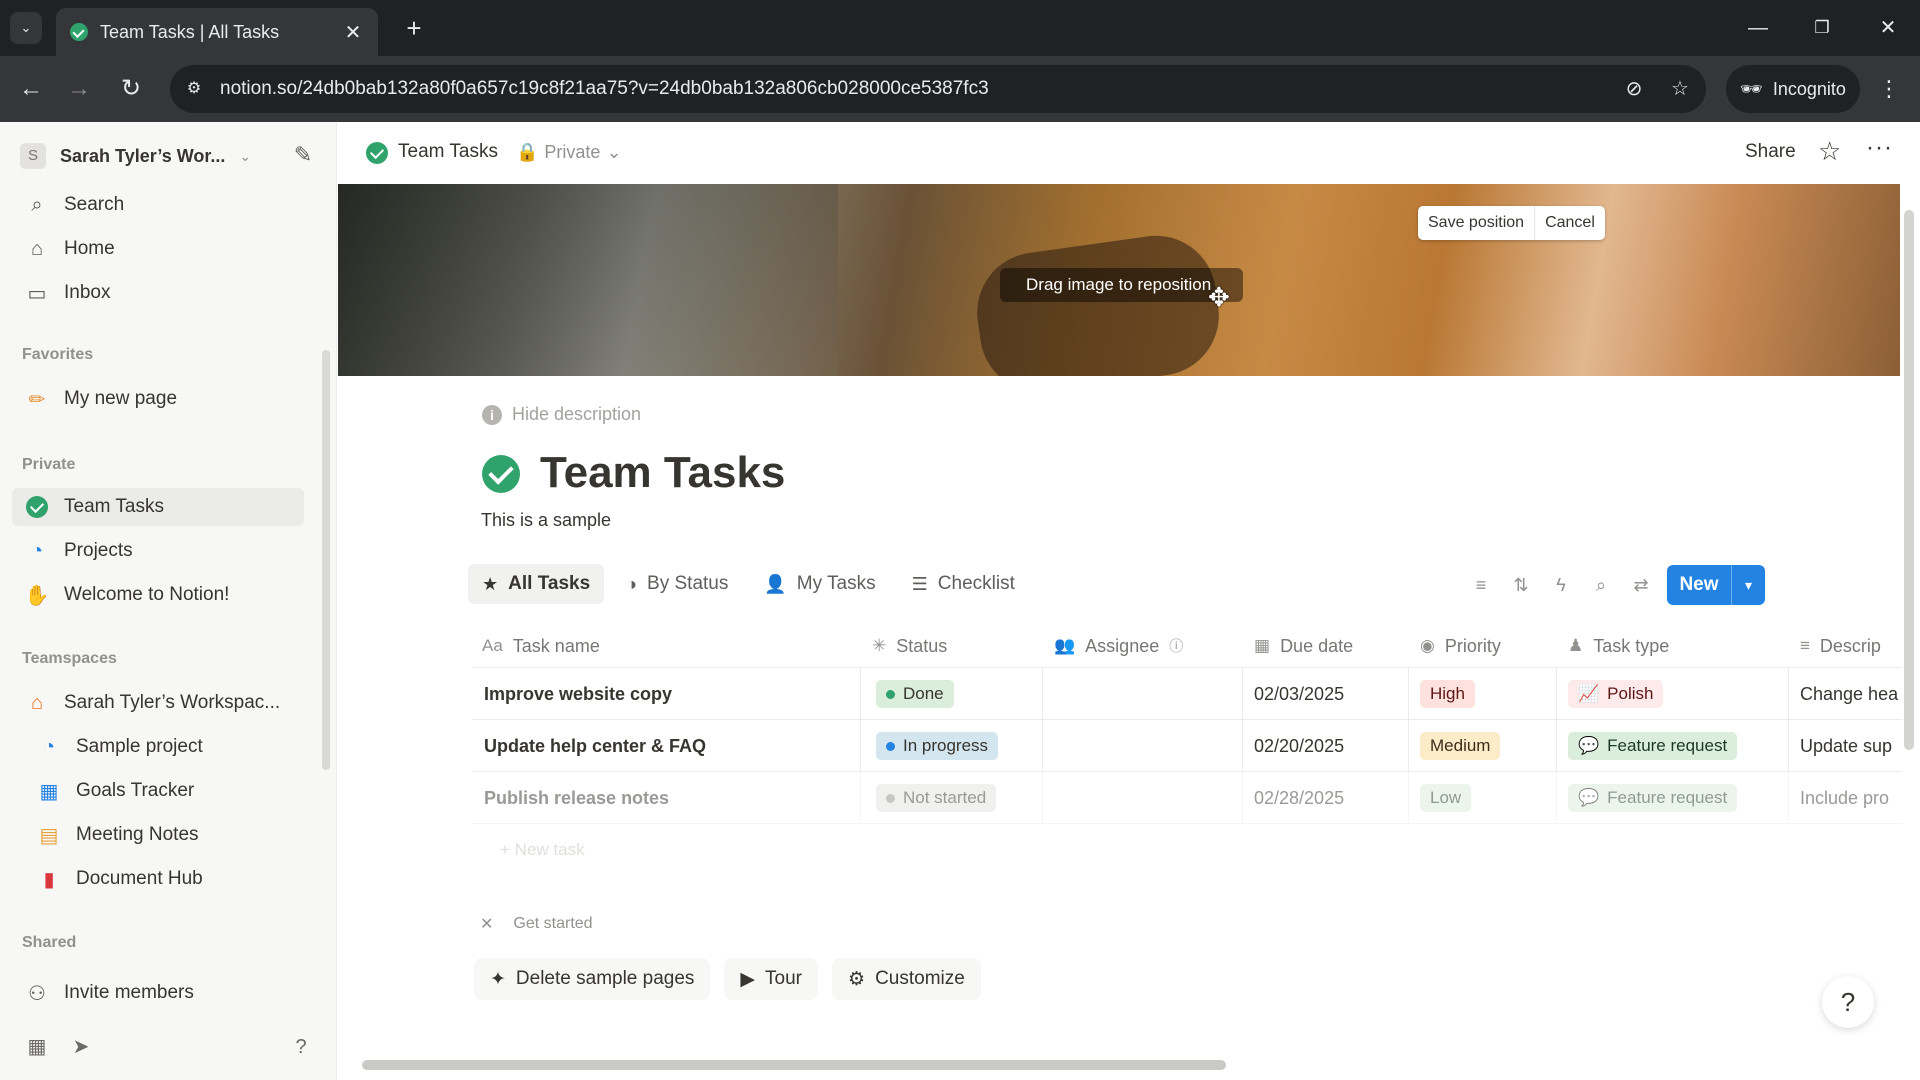  I want to click on page-title: Team Tasks, so click(662, 473).